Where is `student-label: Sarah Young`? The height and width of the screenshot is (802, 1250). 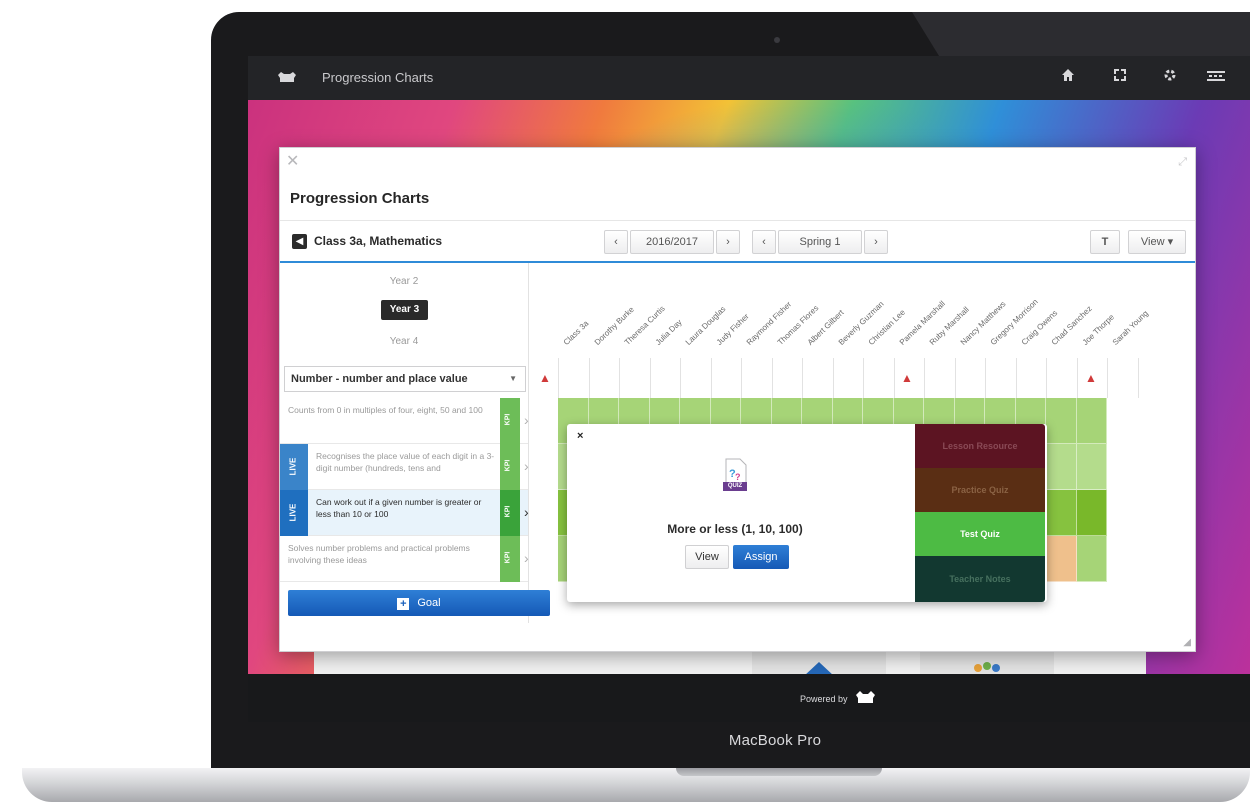
student-label: Sarah Young is located at coordinates (1130, 328).